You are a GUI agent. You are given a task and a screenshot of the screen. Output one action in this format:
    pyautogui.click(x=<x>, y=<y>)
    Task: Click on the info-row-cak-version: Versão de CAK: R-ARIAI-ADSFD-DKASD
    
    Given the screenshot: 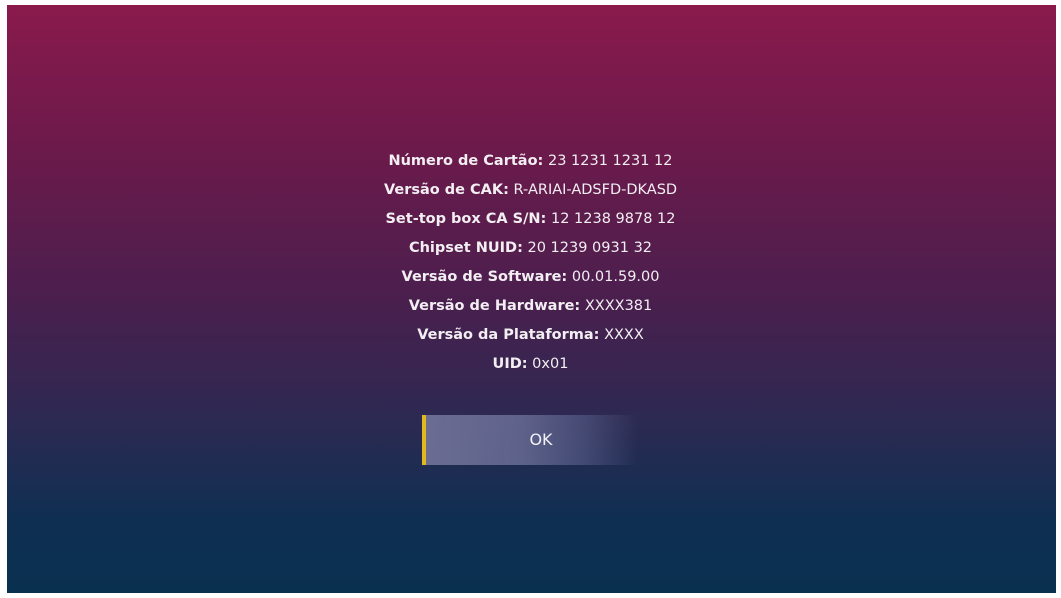 What is the action you would take?
    pyautogui.click(x=531, y=190)
    